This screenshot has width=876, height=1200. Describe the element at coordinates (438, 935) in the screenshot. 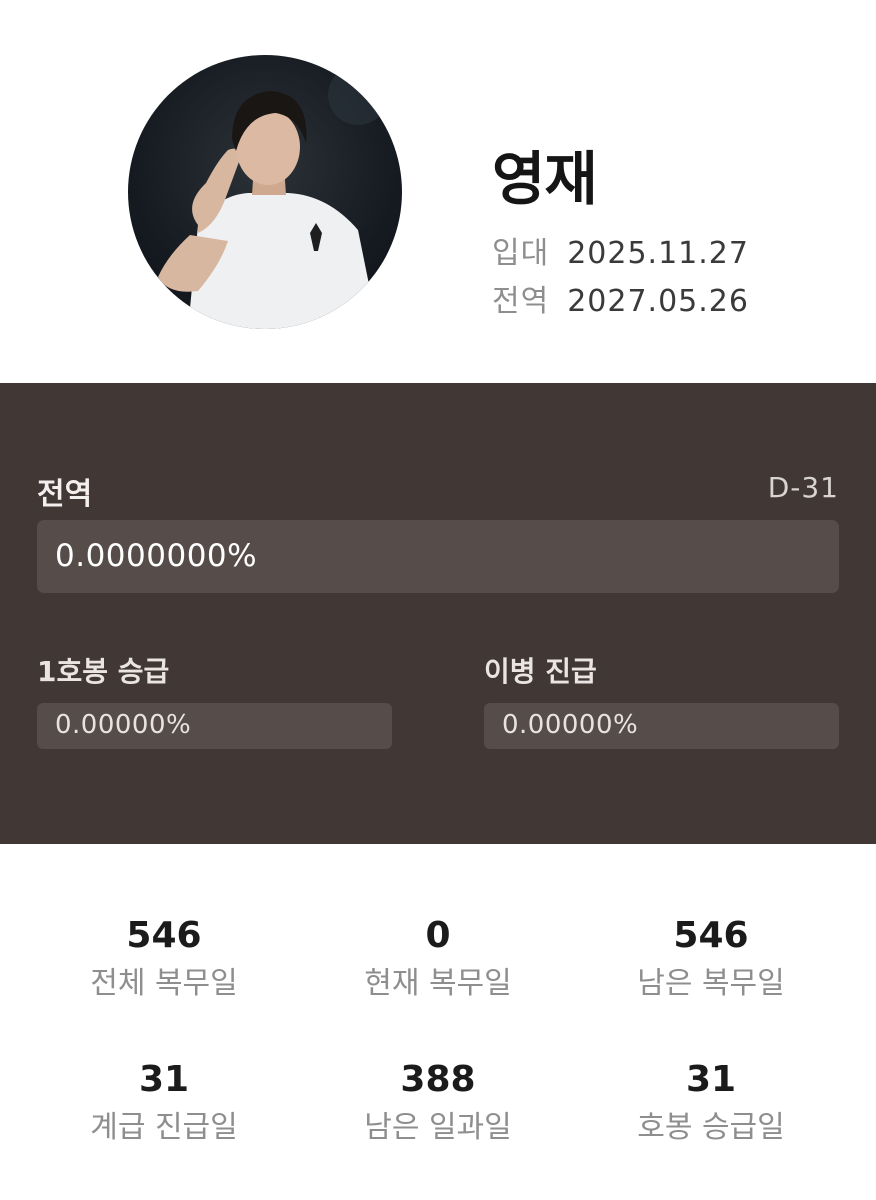

I see `stat-value: 0` at that location.